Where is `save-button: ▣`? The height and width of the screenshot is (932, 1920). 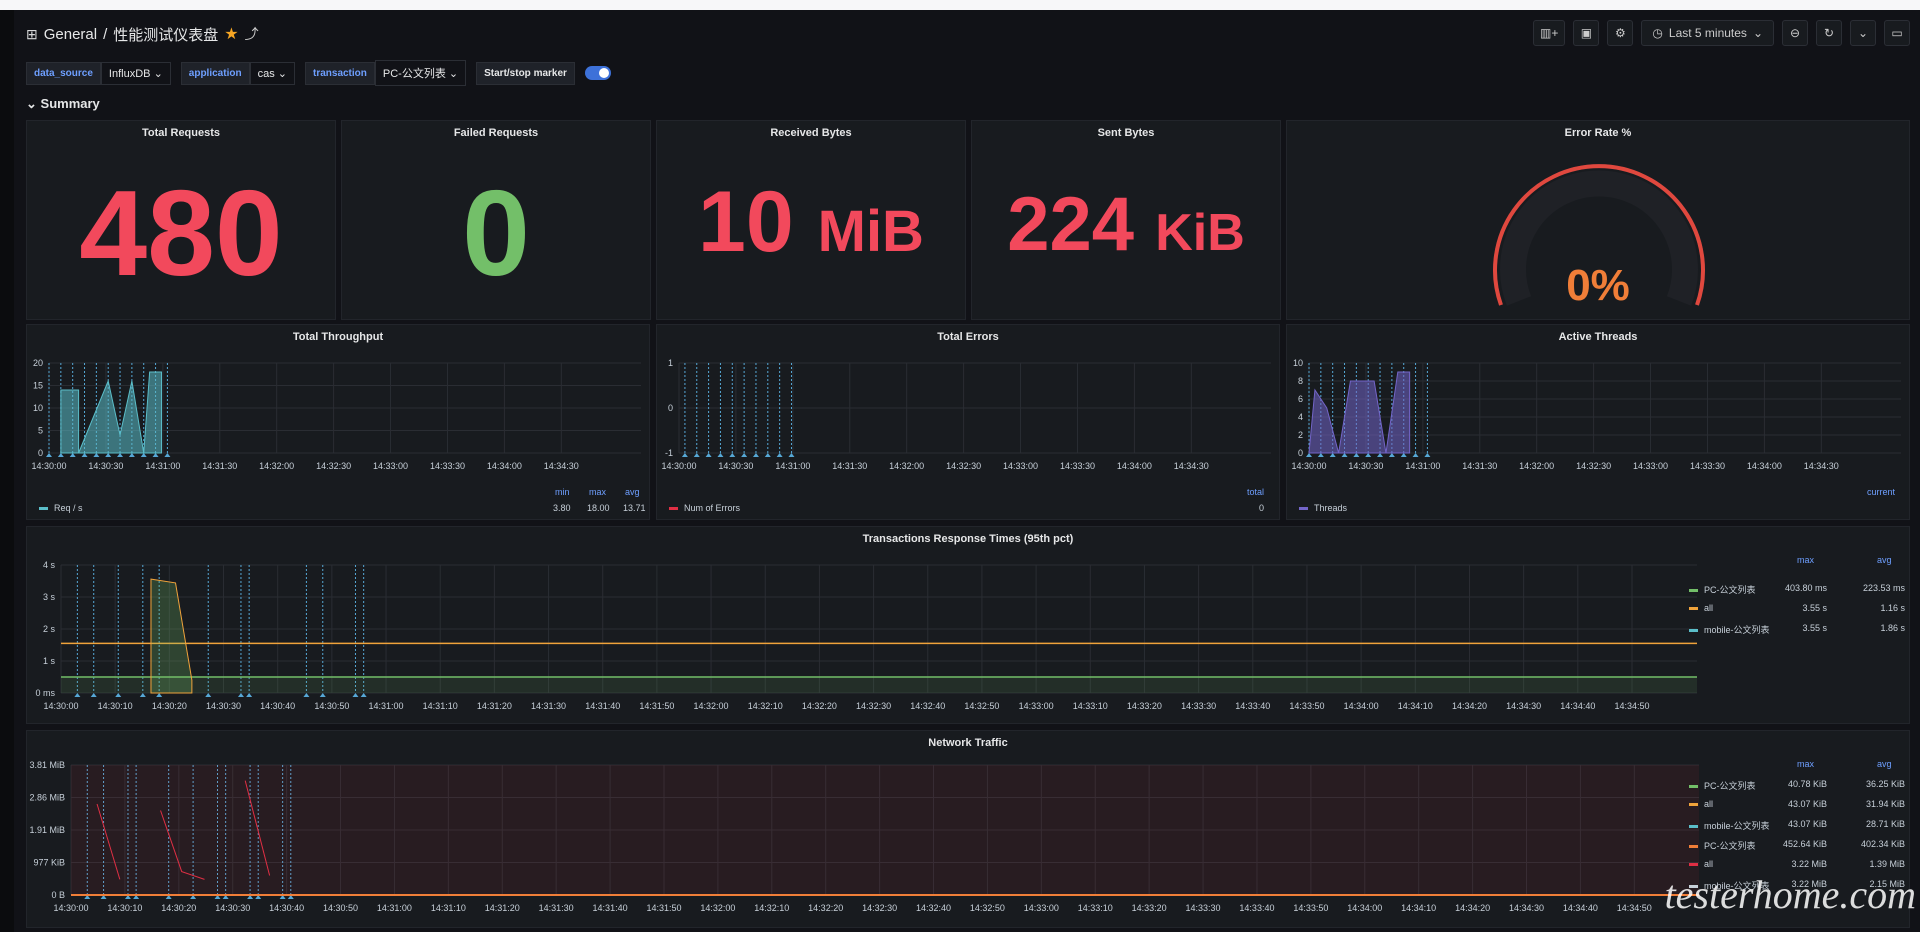
save-button: ▣ is located at coordinates (1586, 33).